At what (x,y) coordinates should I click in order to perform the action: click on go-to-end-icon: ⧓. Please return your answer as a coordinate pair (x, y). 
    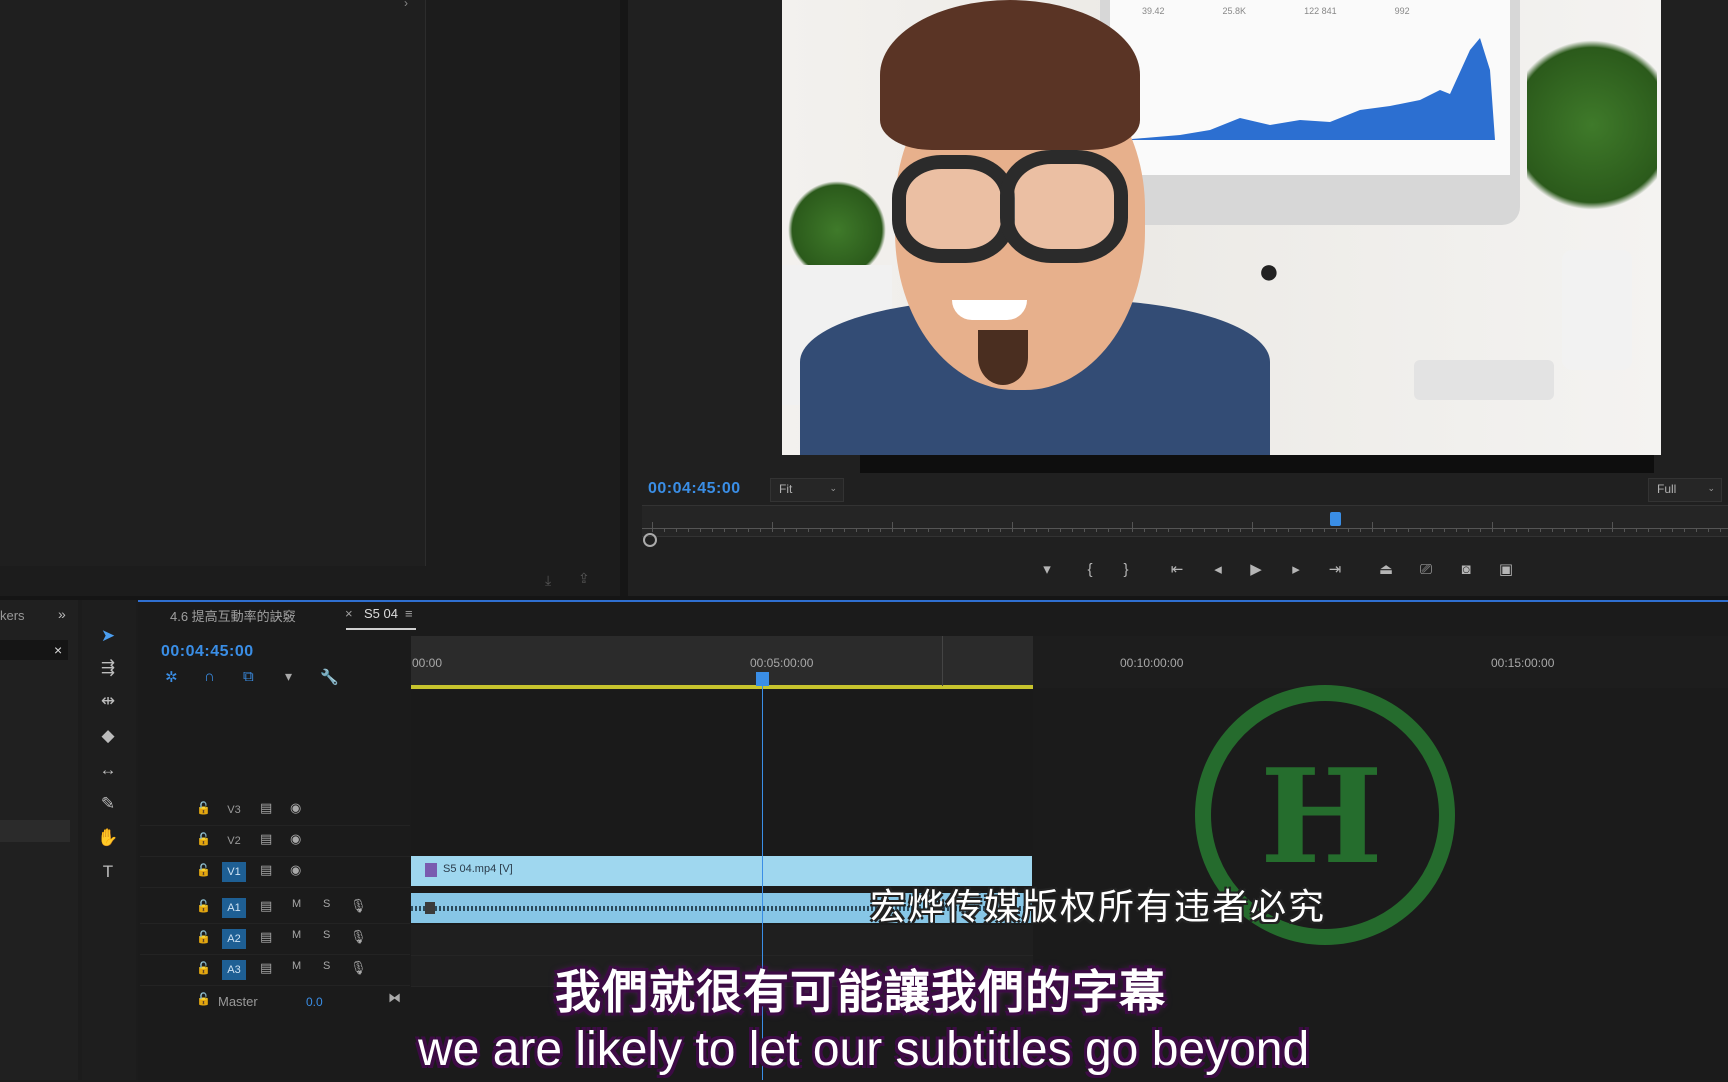
    Looking at the image, I should click on (394, 998).